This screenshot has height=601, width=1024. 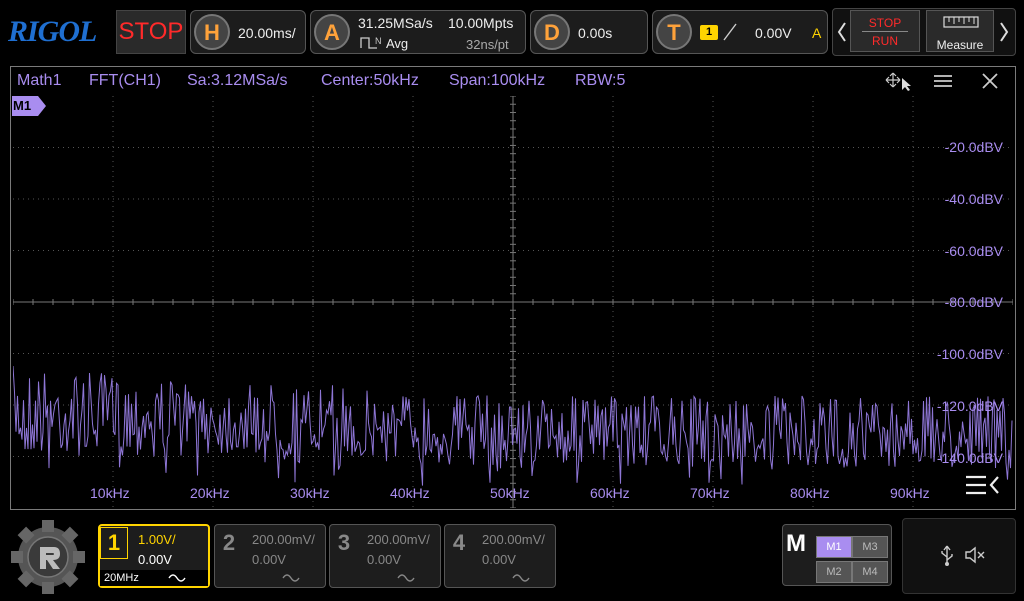 What do you see at coordinates (990, 81) in the screenshot?
I see `close-icon` at bounding box center [990, 81].